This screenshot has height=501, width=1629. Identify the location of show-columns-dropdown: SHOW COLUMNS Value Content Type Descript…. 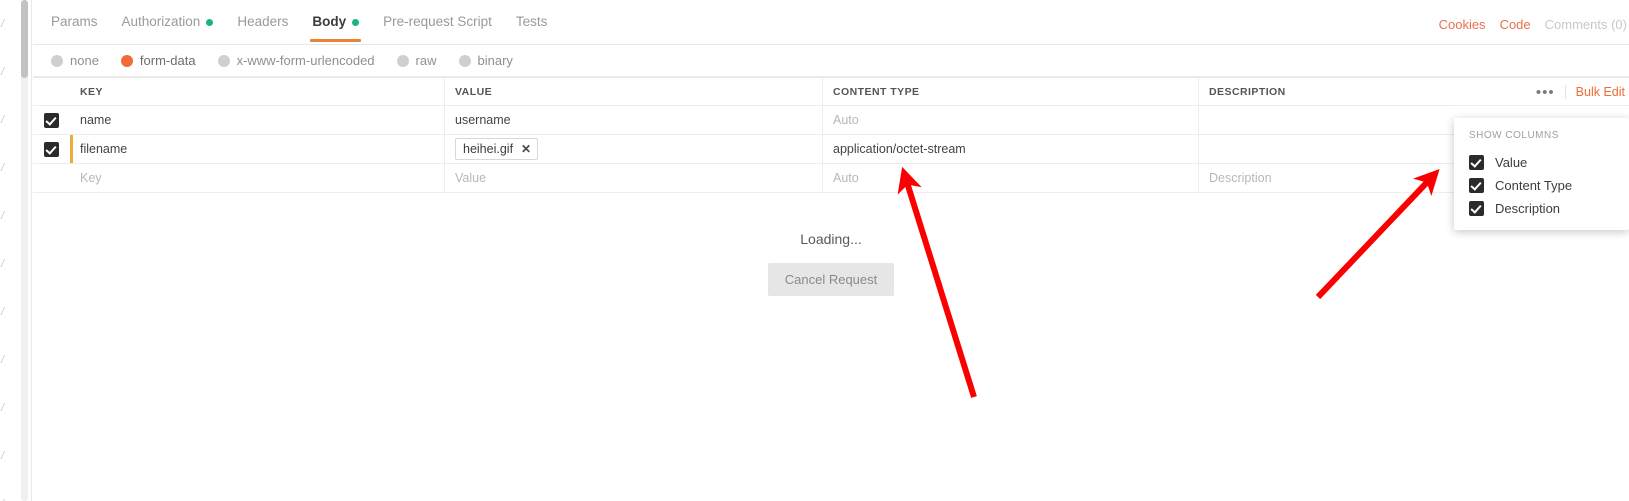
(1541, 174).